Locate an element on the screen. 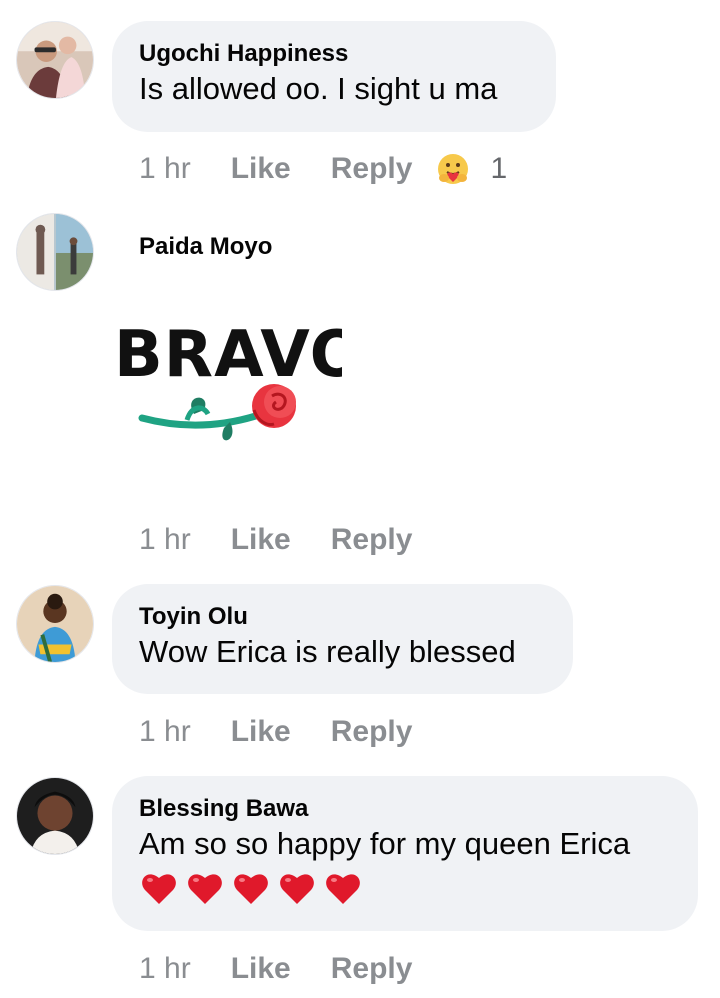 The height and width of the screenshot is (998, 720). comment-actions: 1 hr Like Reply 1 is located at coordinates (323, 169).